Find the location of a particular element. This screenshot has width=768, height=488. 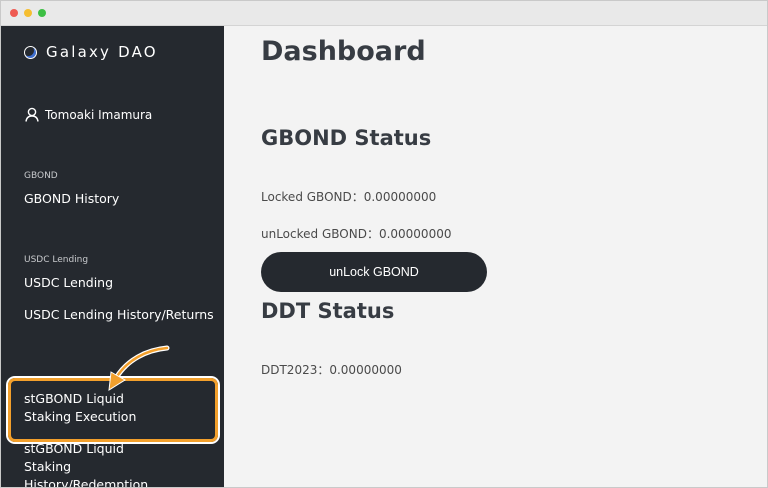

close-window-button is located at coordinates (14, 13).